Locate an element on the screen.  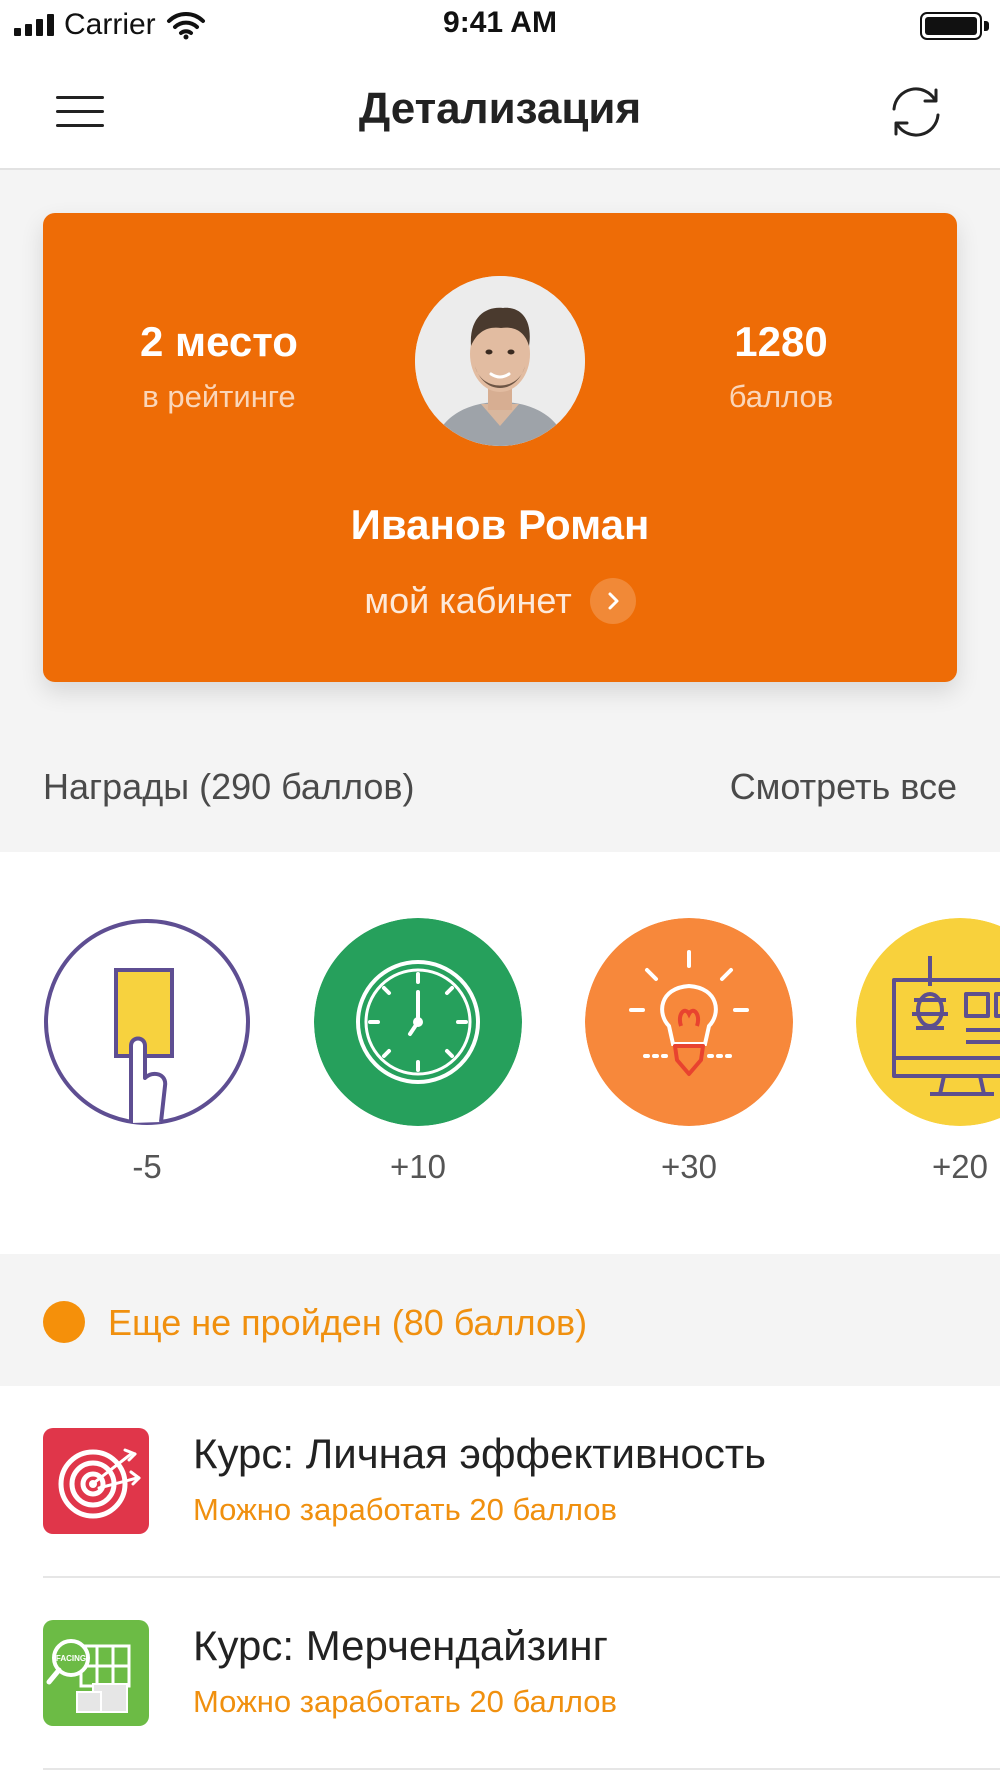
yellow-card-icon is located at coordinates (147, 1022).